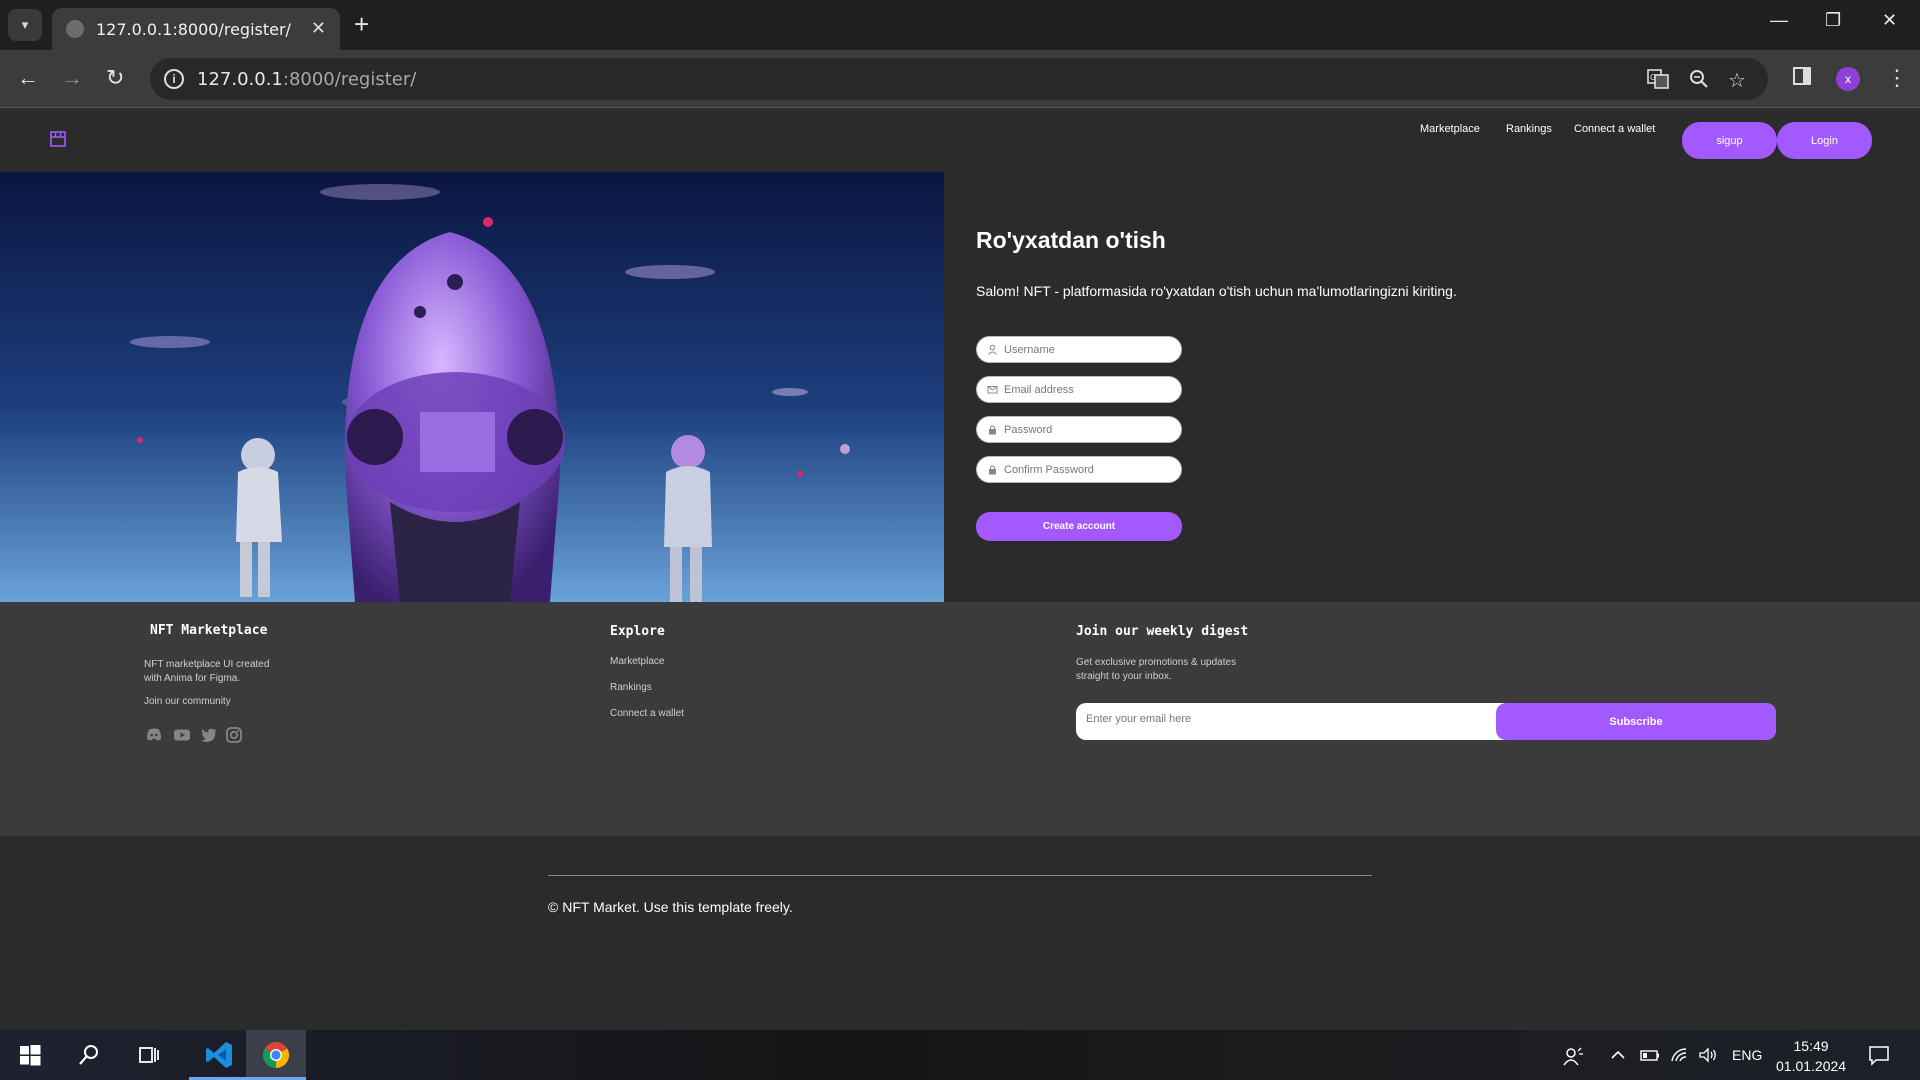 Image resolution: width=1920 pixels, height=1080 pixels. I want to click on user-icon, so click(992, 349).